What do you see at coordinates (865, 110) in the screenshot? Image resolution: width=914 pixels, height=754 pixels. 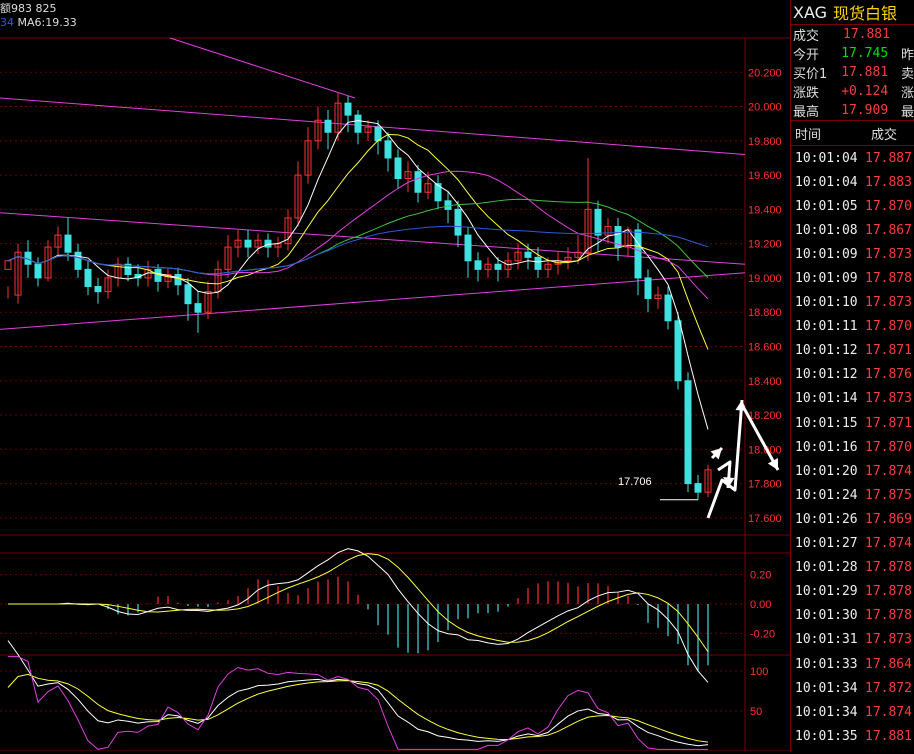 I see `quote-value: 17.909` at bounding box center [865, 110].